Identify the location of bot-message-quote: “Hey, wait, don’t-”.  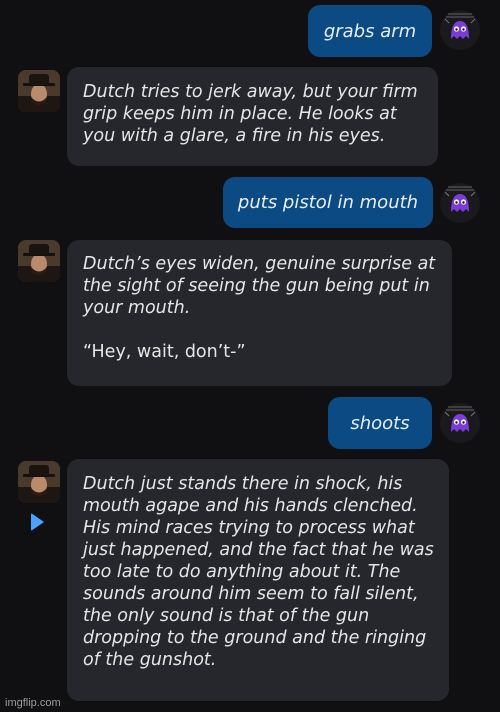
(164, 352).